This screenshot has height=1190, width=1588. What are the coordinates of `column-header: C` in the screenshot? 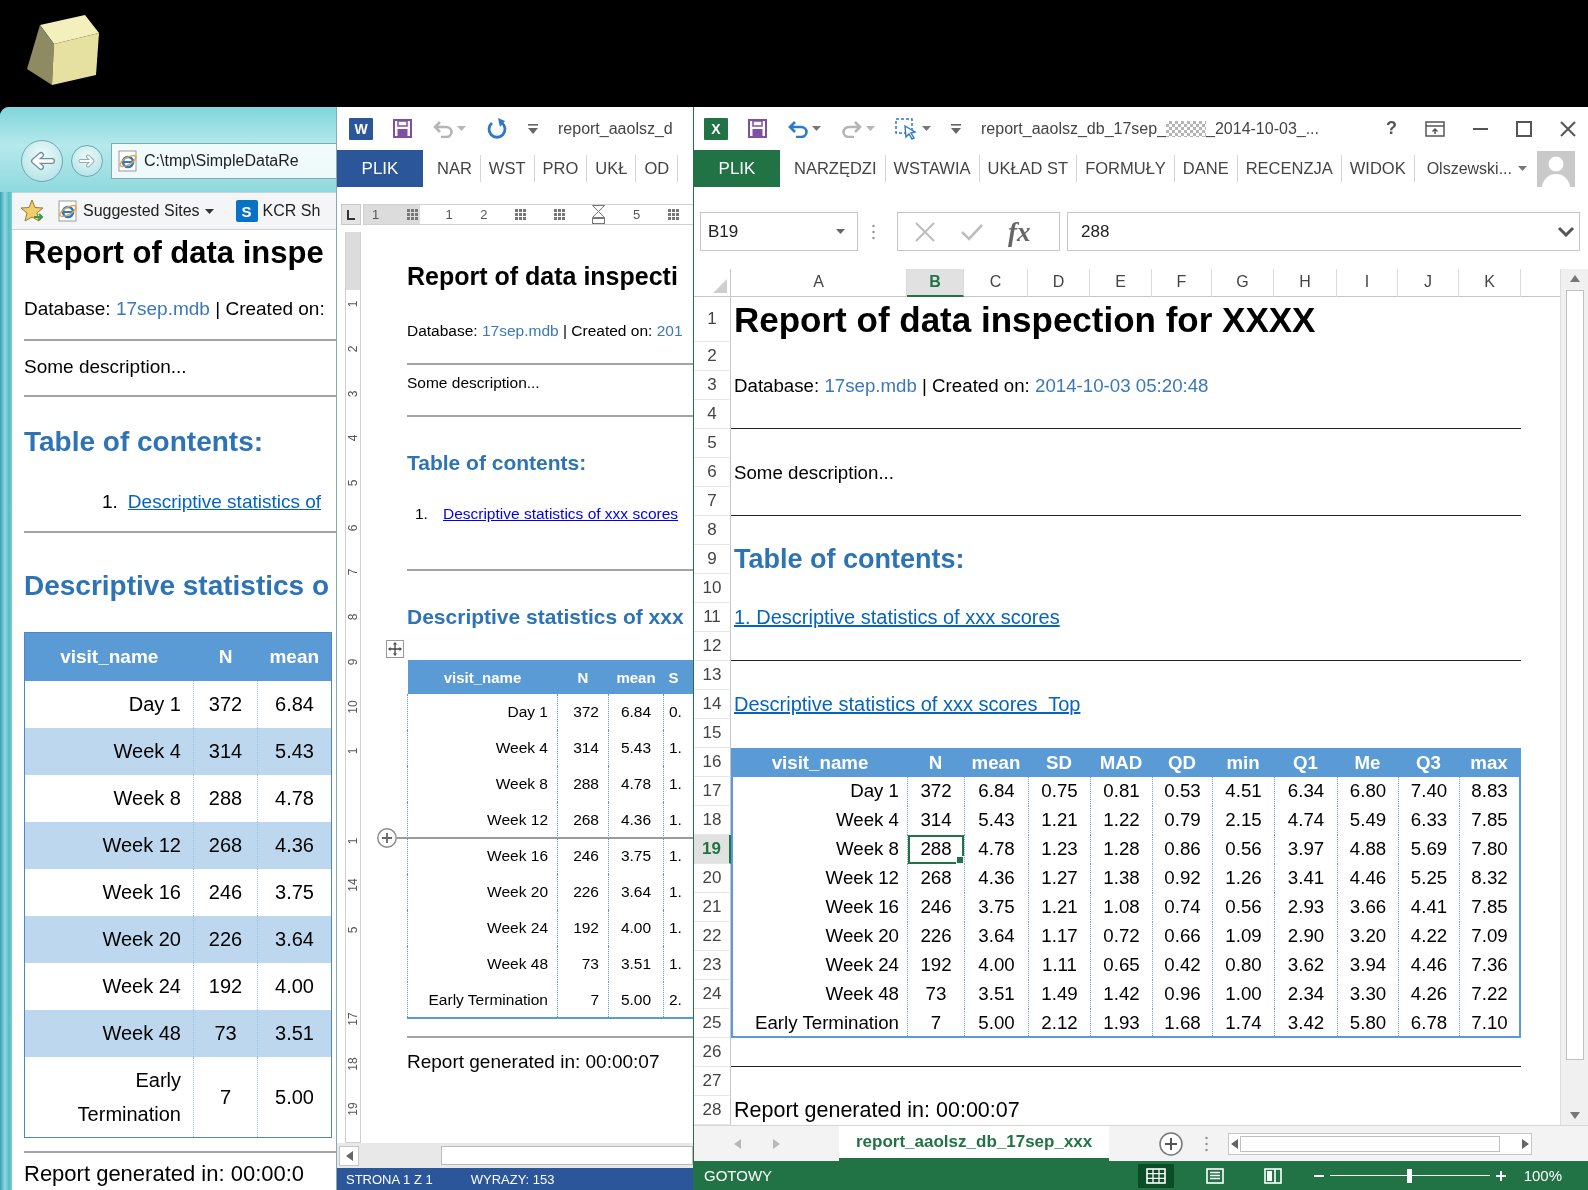 It's located at (996, 283).